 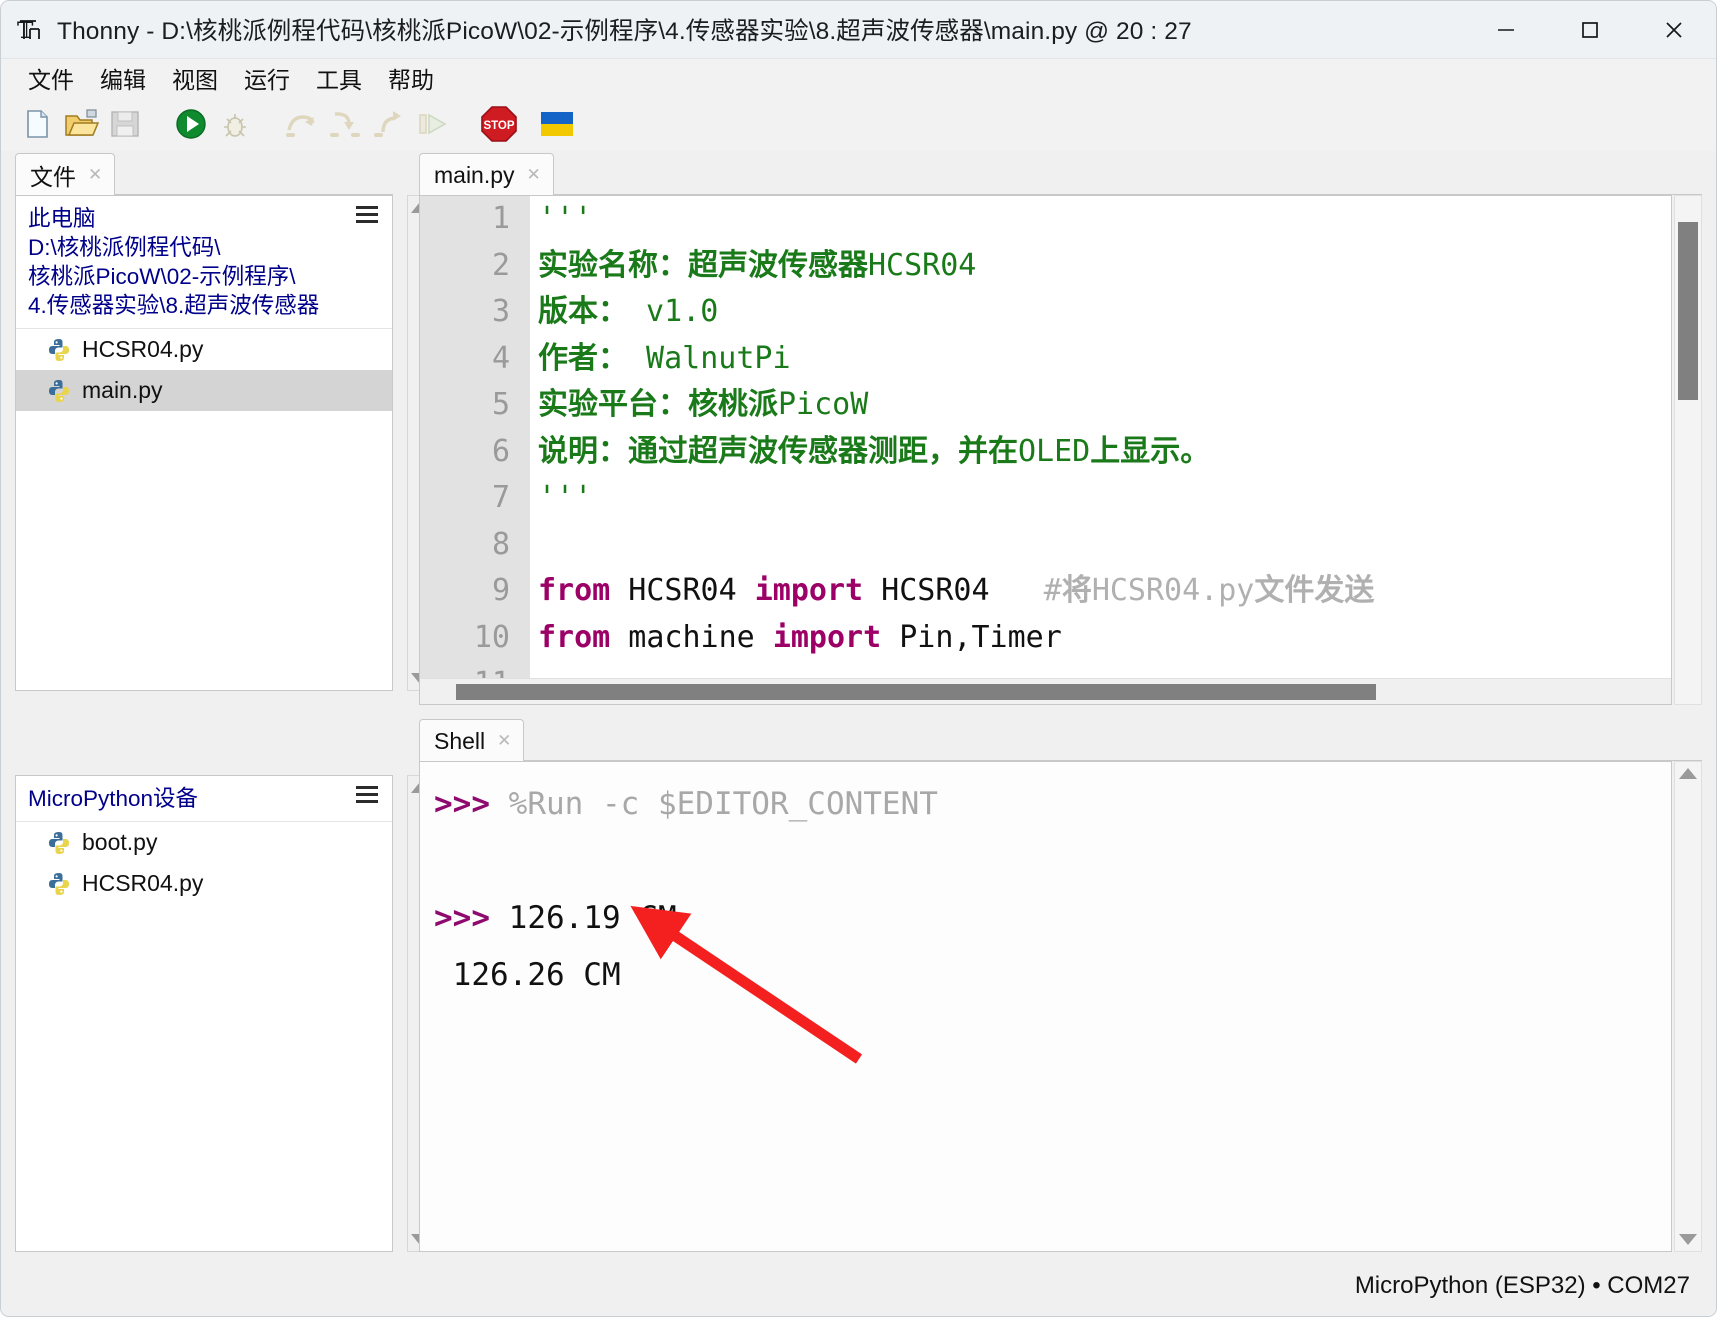 I want to click on tab-shell: Shell ✕, so click(x=472, y=740).